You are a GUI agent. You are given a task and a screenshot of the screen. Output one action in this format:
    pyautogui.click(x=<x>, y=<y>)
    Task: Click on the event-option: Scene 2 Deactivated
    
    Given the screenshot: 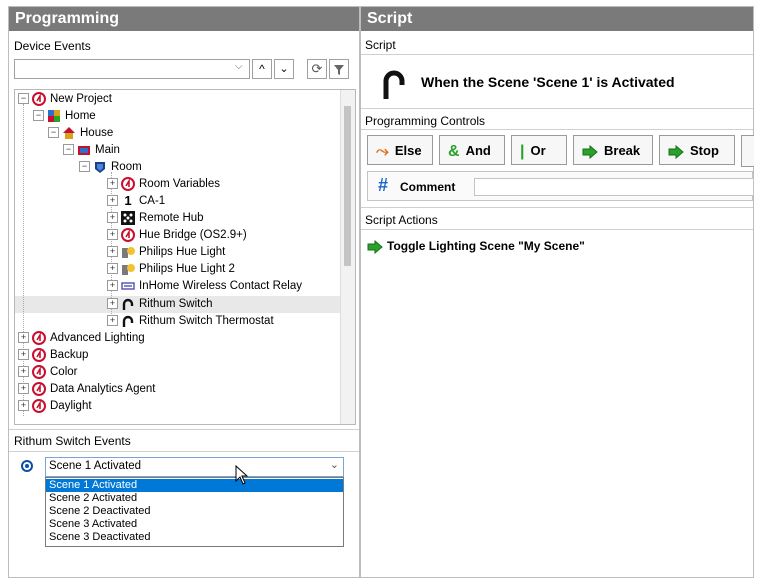 What is the action you would take?
    pyautogui.click(x=194, y=511)
    